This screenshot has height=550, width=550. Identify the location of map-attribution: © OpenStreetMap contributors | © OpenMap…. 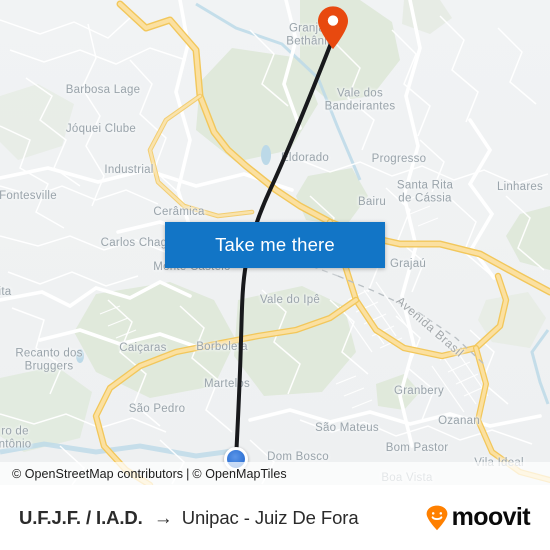
(275, 473).